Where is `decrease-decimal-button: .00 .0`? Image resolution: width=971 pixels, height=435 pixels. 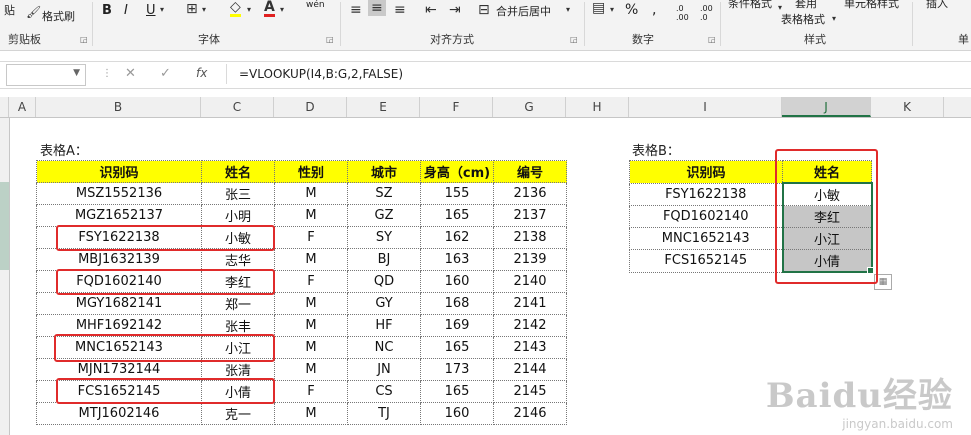 decrease-decimal-button: .00 .0 is located at coordinates (710, 13).